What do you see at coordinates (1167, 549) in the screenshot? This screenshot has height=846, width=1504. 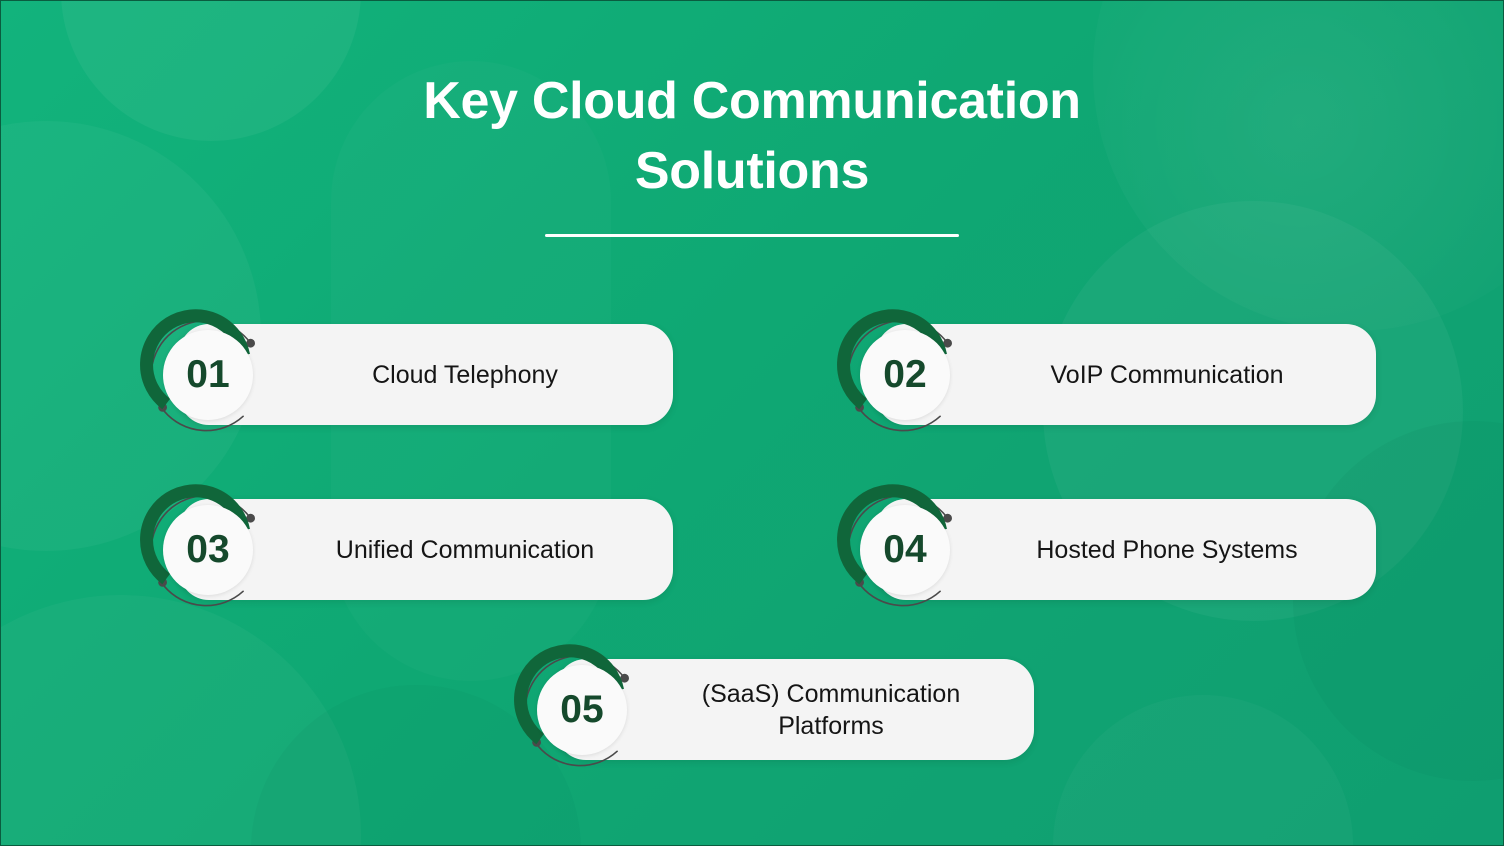 I see `list-item-label: Hosted Phone Systems` at bounding box center [1167, 549].